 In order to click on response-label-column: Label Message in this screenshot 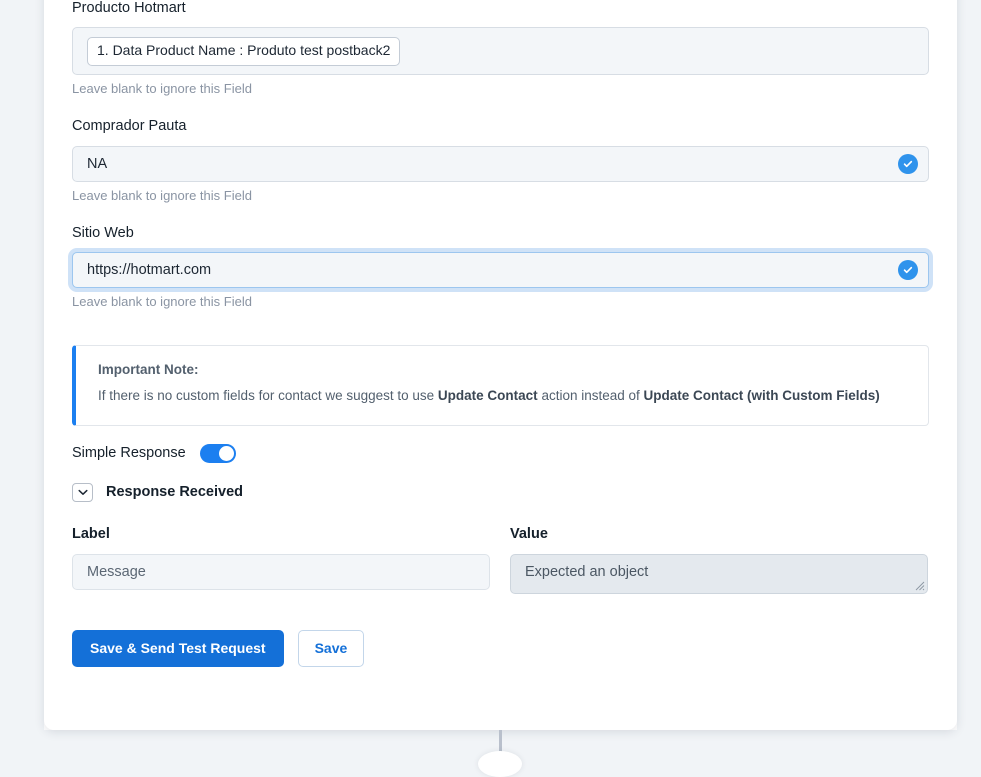, I will do `click(281, 560)`.